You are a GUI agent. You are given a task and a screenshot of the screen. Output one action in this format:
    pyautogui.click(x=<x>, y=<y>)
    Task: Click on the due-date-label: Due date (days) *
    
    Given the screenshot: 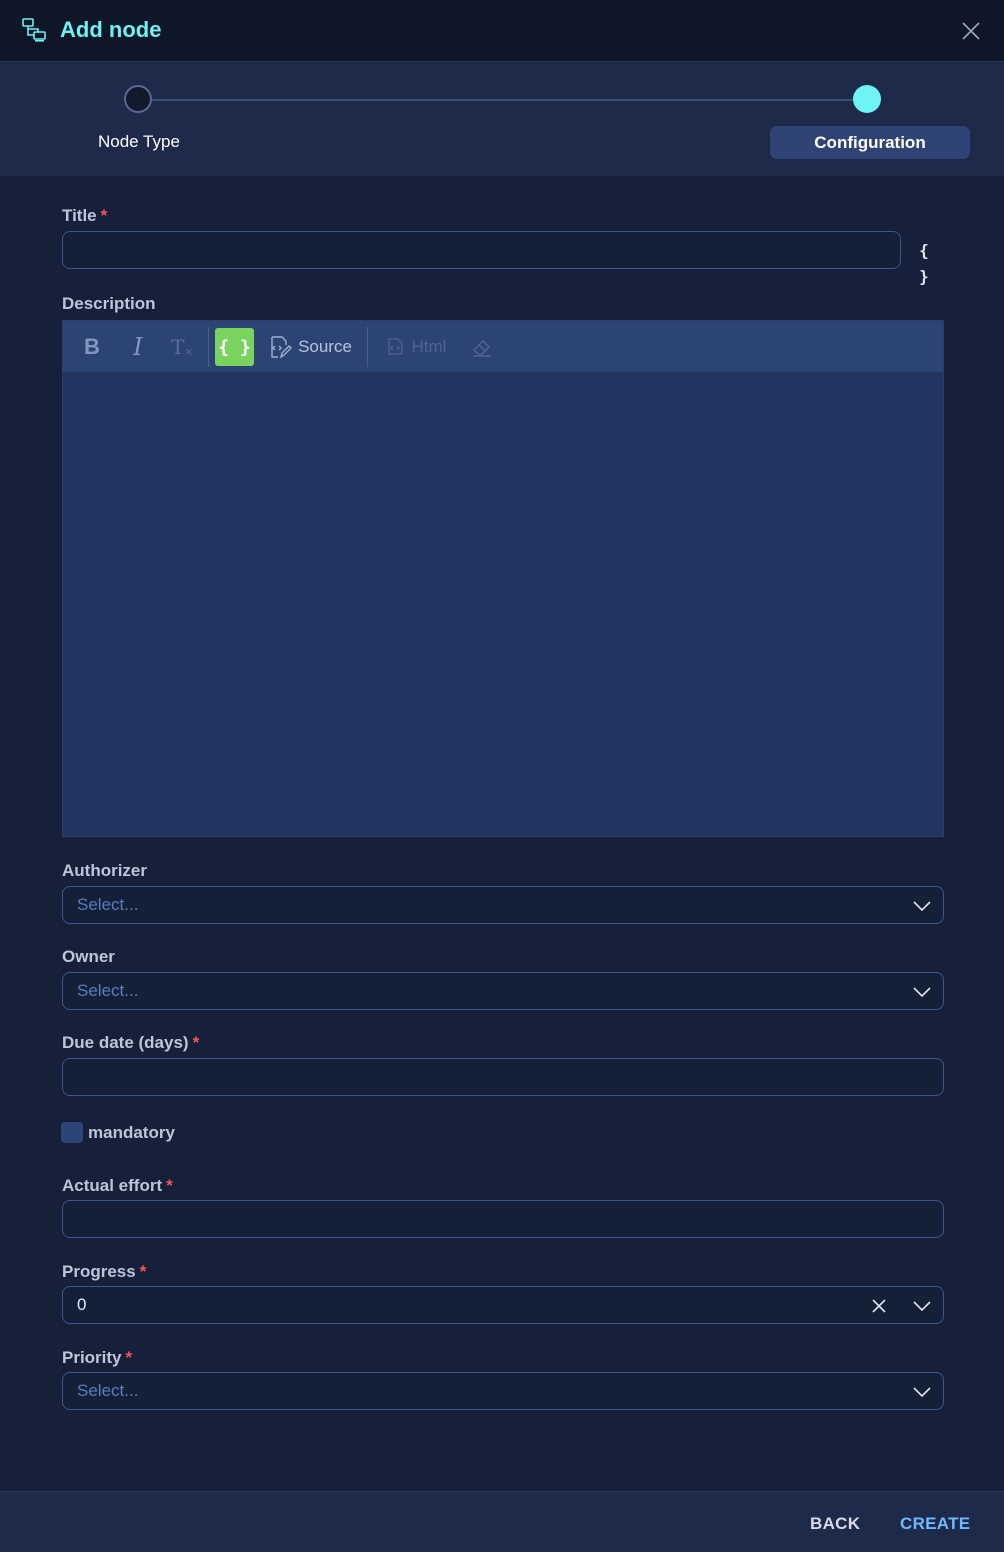 What is the action you would take?
    pyautogui.click(x=131, y=1042)
    